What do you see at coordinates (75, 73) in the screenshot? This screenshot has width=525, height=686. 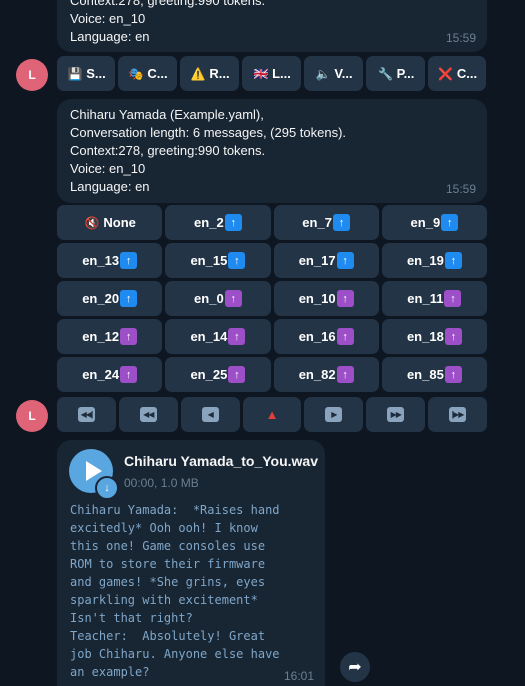 I see `floppy-disk-icon: 💾` at bounding box center [75, 73].